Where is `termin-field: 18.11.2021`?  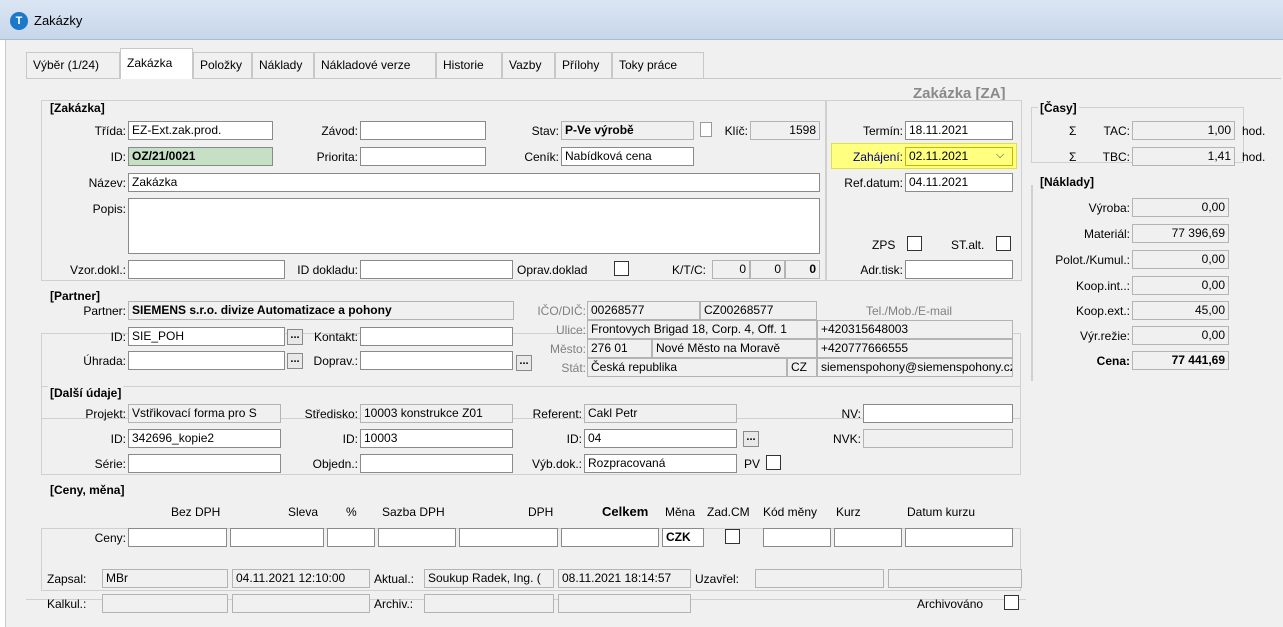
termin-field: 18.11.2021 is located at coordinates (959, 130).